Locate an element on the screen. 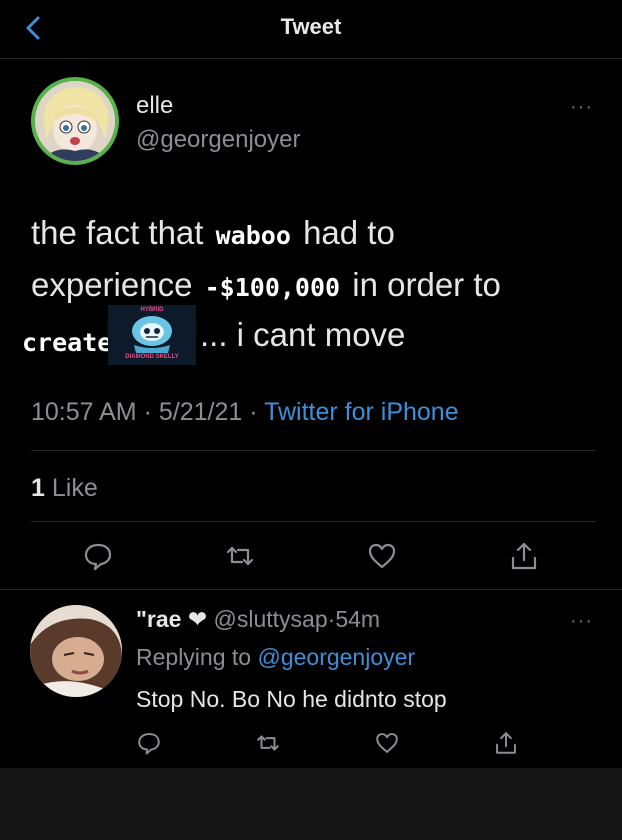 The image size is (622, 840). heart-emoji: ❤ is located at coordinates (197, 619).